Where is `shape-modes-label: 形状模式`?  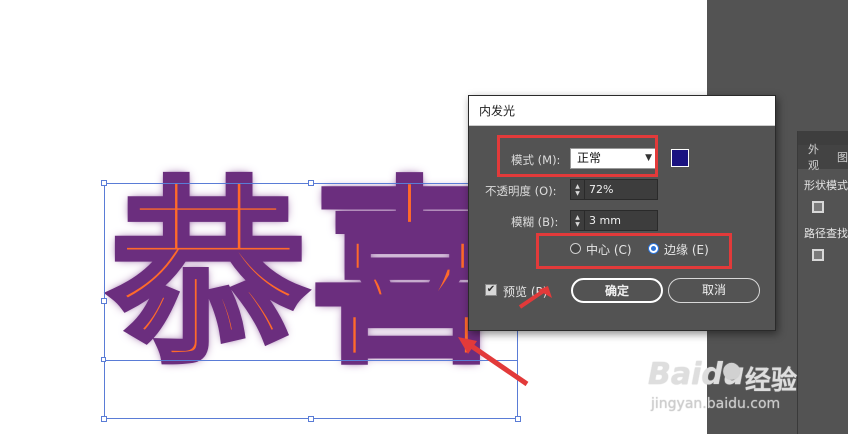
shape-modes-label: 形状模式 is located at coordinates (826, 185).